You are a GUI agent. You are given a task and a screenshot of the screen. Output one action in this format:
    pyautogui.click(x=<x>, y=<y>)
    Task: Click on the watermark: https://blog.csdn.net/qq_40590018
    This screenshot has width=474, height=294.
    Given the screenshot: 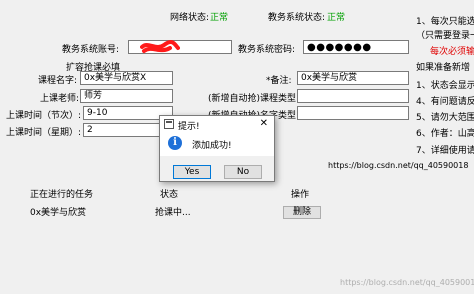 What is the action you would take?
    pyautogui.click(x=407, y=282)
    